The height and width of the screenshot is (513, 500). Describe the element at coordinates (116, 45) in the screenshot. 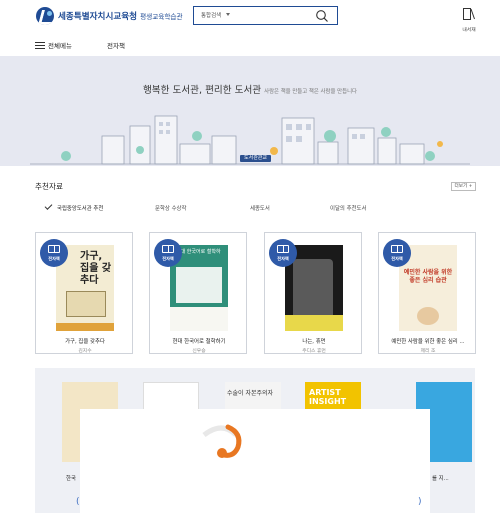

I see `nav-item-ebook: 전자책` at that location.